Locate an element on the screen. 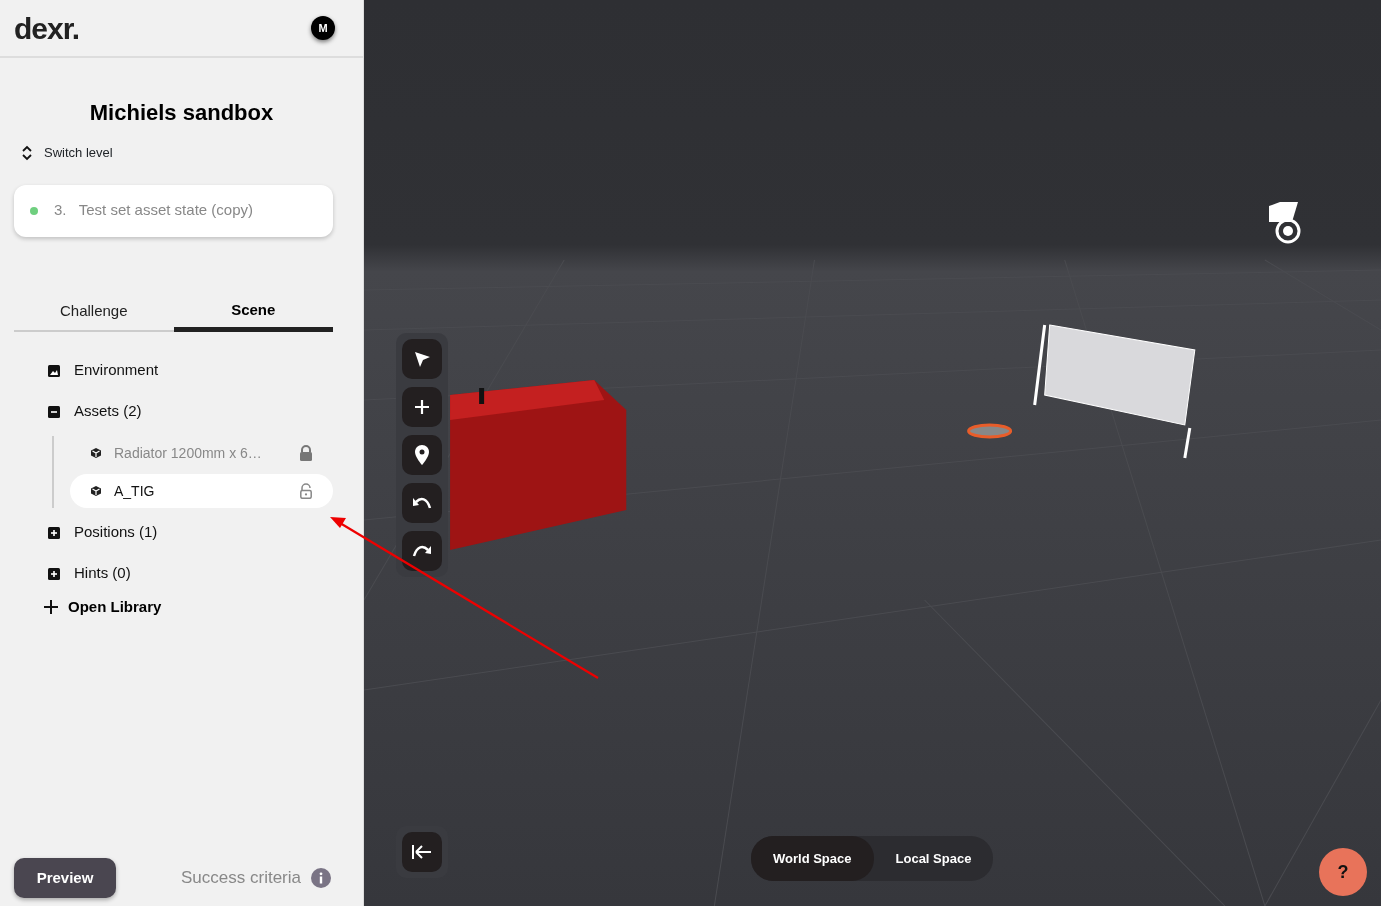  chevron-up-down-icon is located at coordinates (27, 152).